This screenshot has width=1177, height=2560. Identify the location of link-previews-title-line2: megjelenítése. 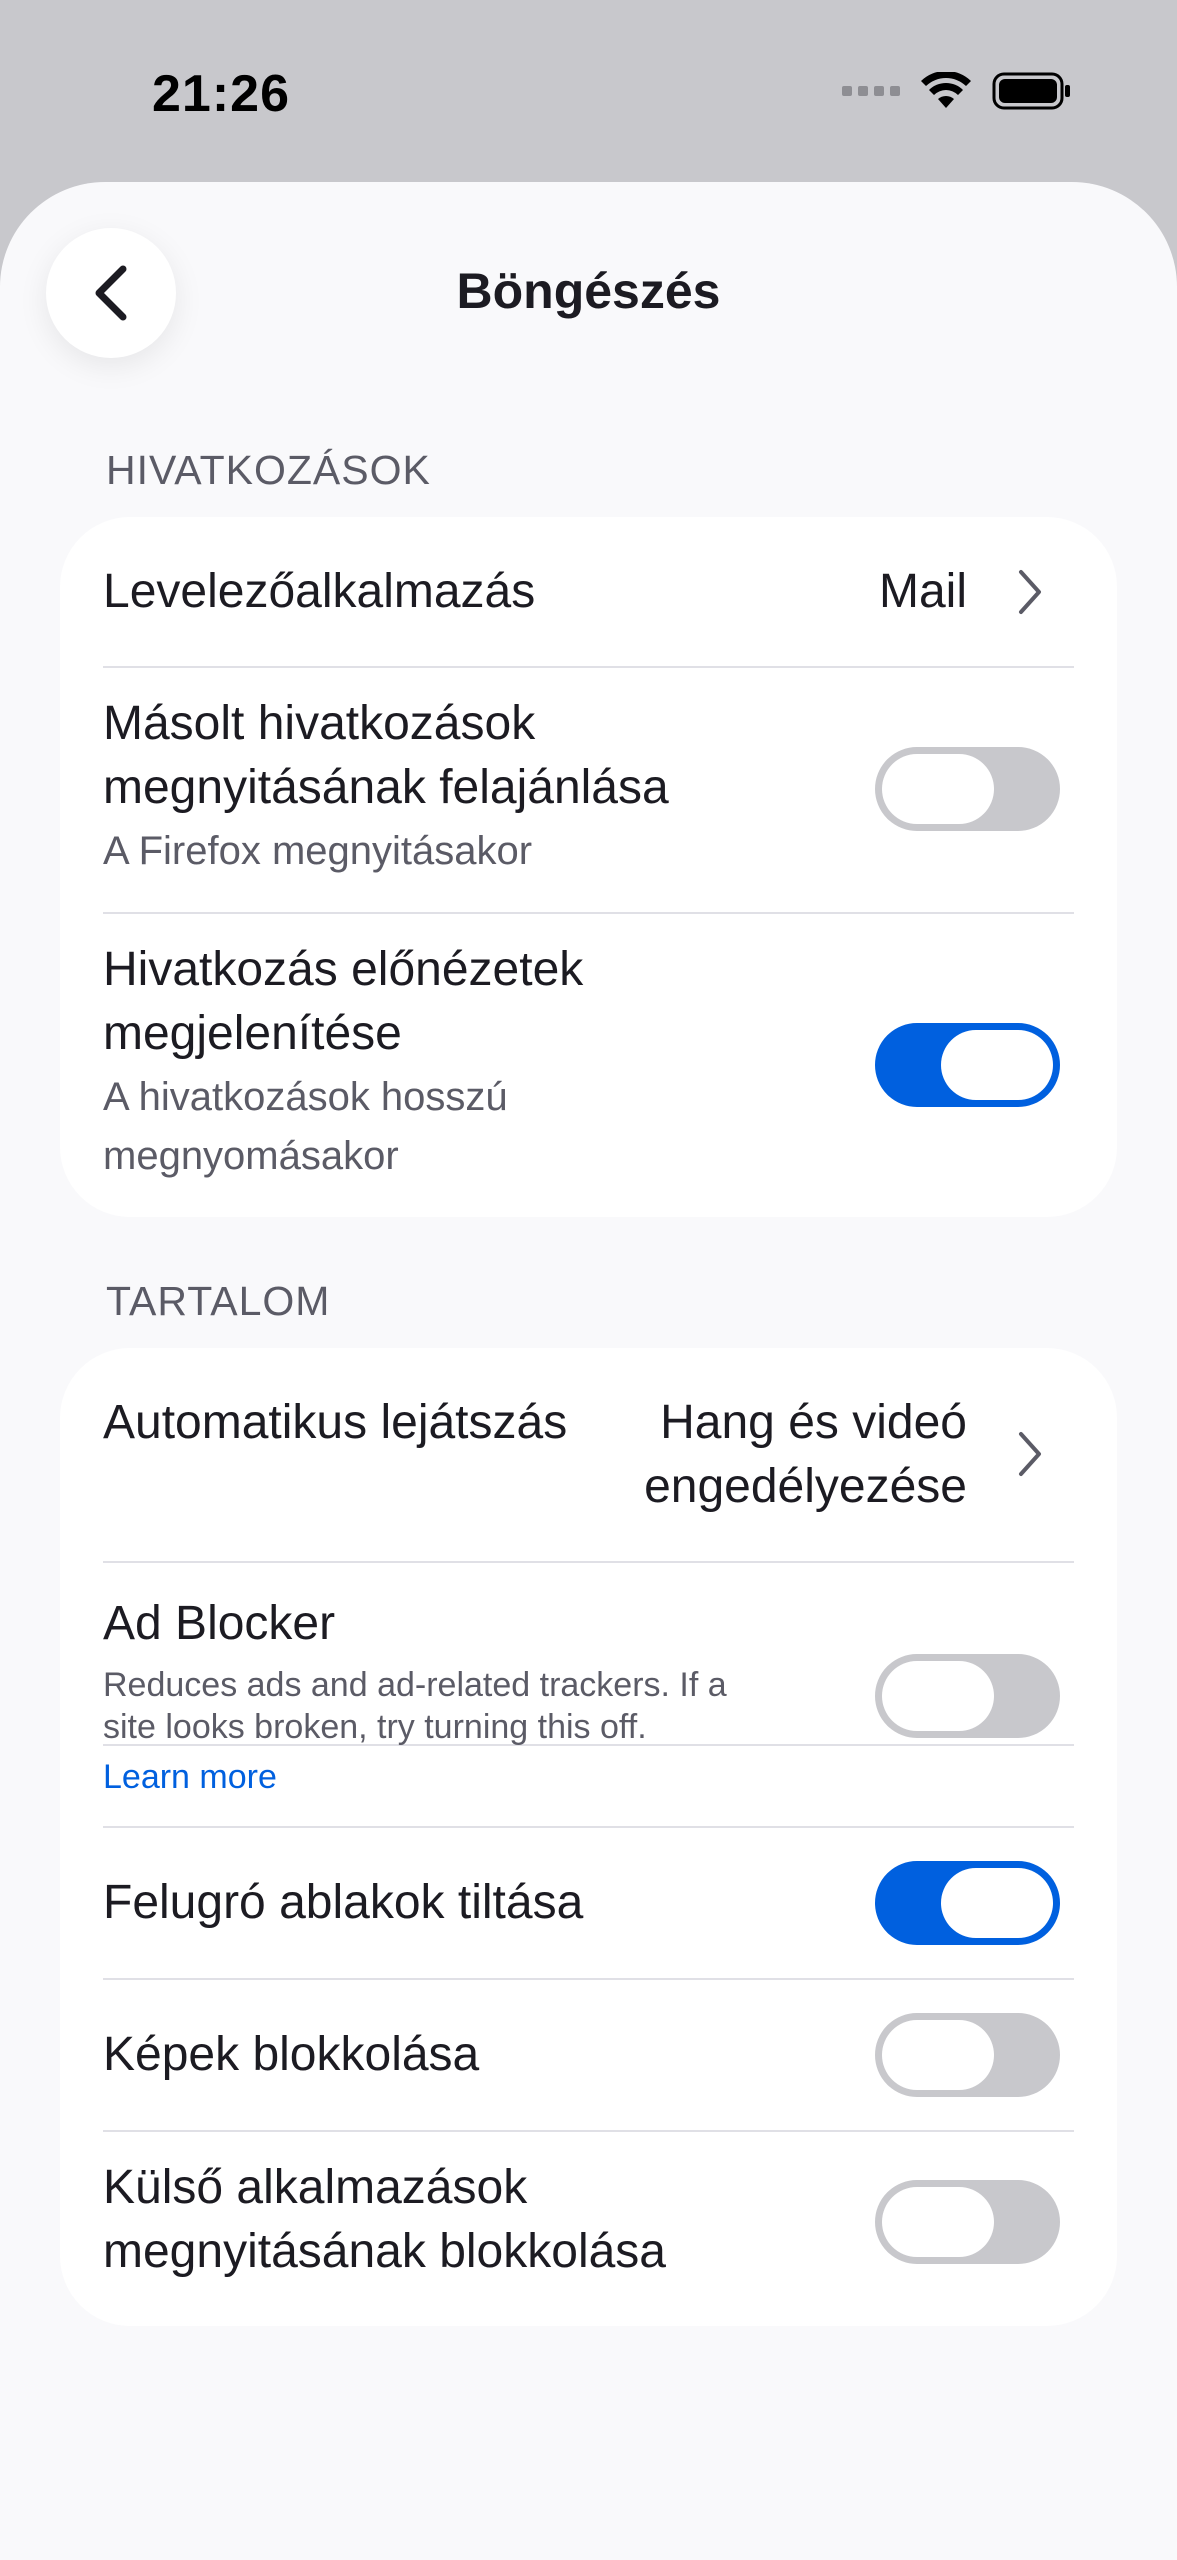
(252, 1033).